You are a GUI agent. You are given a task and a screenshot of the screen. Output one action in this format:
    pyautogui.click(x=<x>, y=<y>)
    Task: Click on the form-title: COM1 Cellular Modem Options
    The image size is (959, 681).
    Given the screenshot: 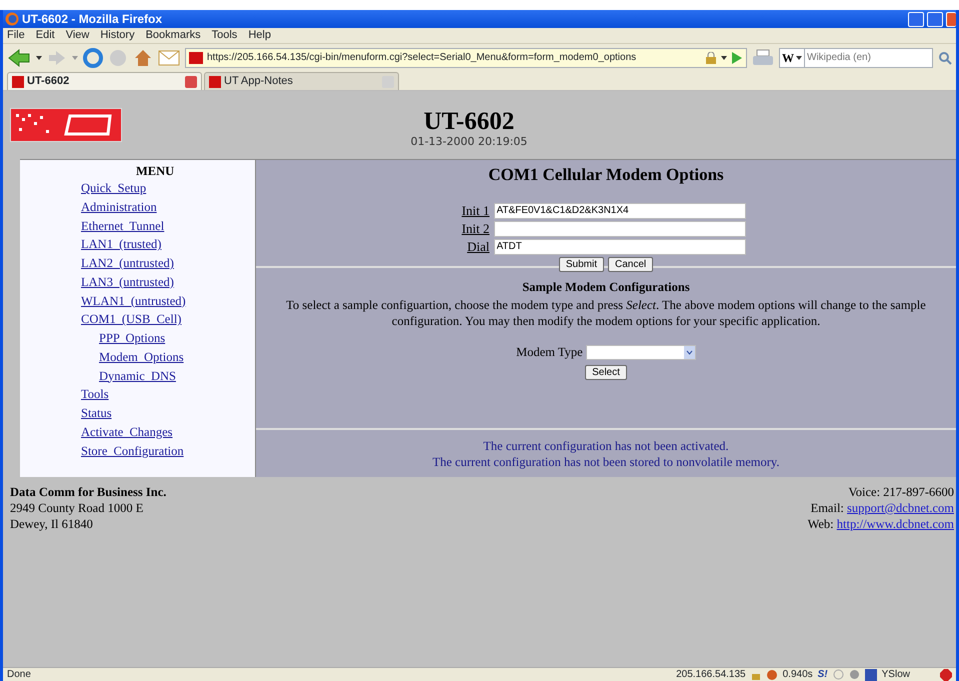 What is the action you would take?
    pyautogui.click(x=606, y=175)
    